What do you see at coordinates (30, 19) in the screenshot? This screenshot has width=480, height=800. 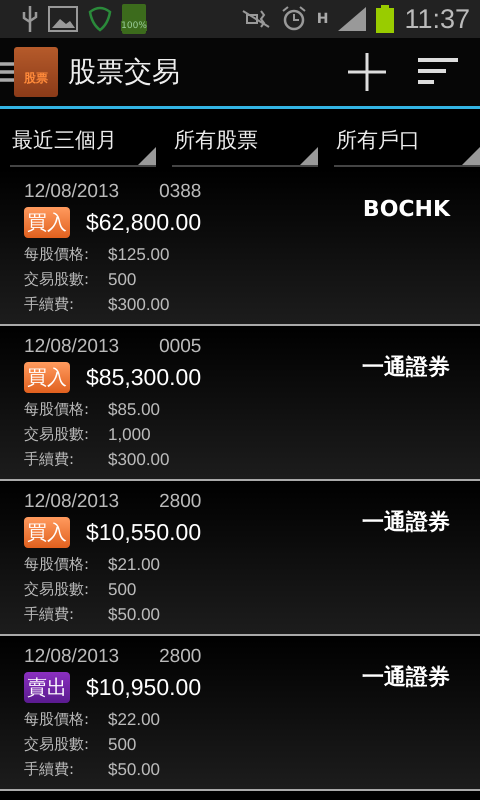 I see `usb-icon` at bounding box center [30, 19].